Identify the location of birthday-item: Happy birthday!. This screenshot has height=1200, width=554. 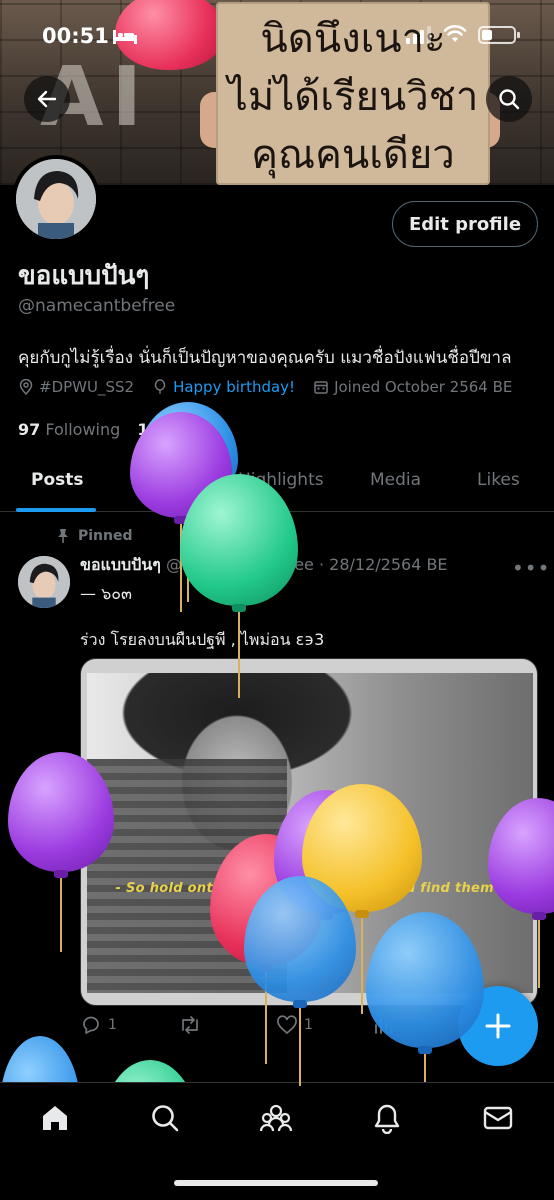
(223, 387).